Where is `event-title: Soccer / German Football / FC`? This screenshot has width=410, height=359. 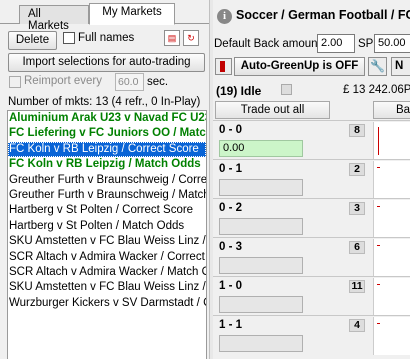
event-title: Soccer / German Football / FC is located at coordinates (323, 15).